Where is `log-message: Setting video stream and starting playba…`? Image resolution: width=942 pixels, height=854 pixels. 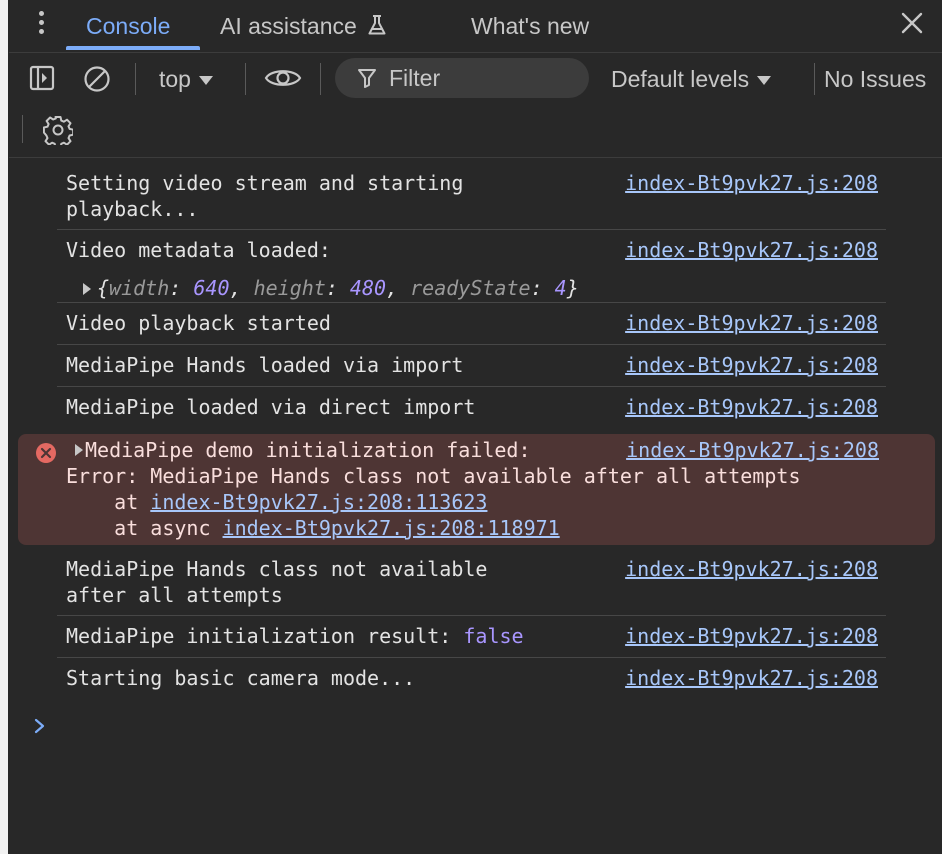 log-message: Setting video stream and starting playba… is located at coordinates (471, 200).